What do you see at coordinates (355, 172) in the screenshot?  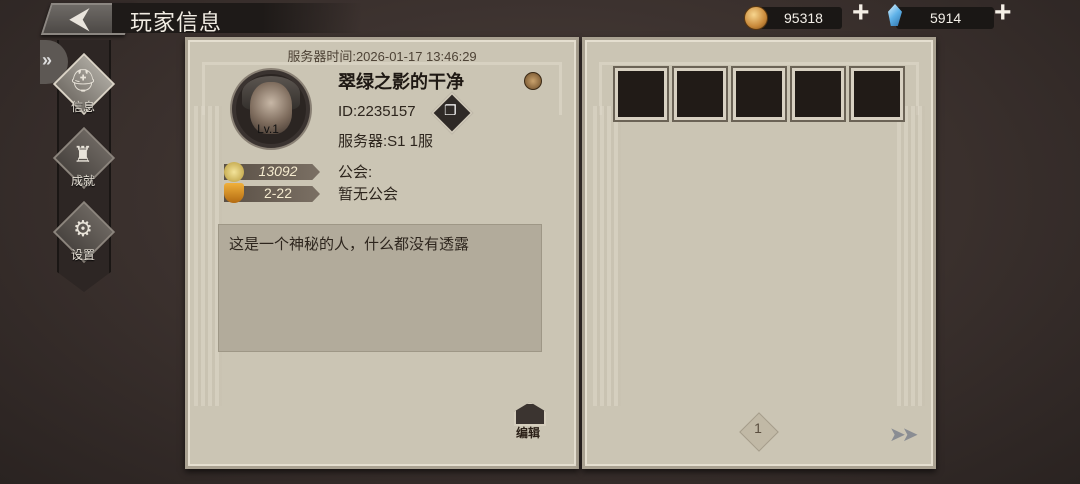 I see `guild-label: 公会:` at bounding box center [355, 172].